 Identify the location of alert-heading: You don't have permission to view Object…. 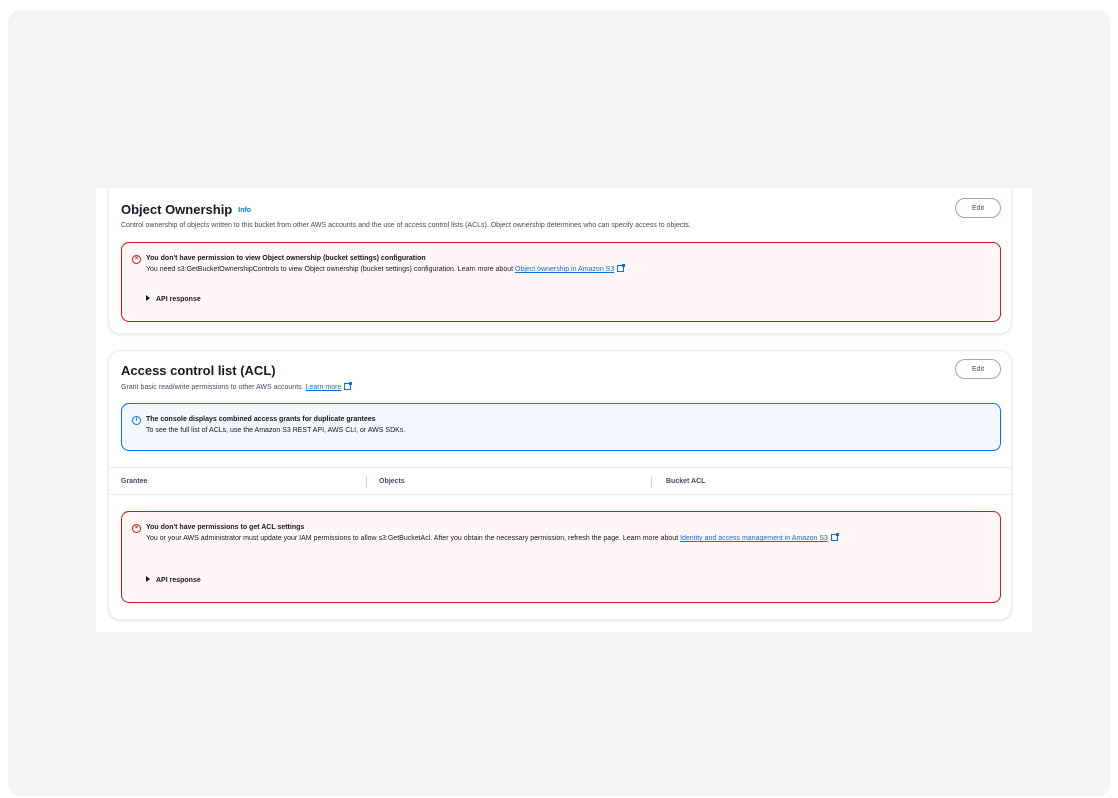
(286, 258).